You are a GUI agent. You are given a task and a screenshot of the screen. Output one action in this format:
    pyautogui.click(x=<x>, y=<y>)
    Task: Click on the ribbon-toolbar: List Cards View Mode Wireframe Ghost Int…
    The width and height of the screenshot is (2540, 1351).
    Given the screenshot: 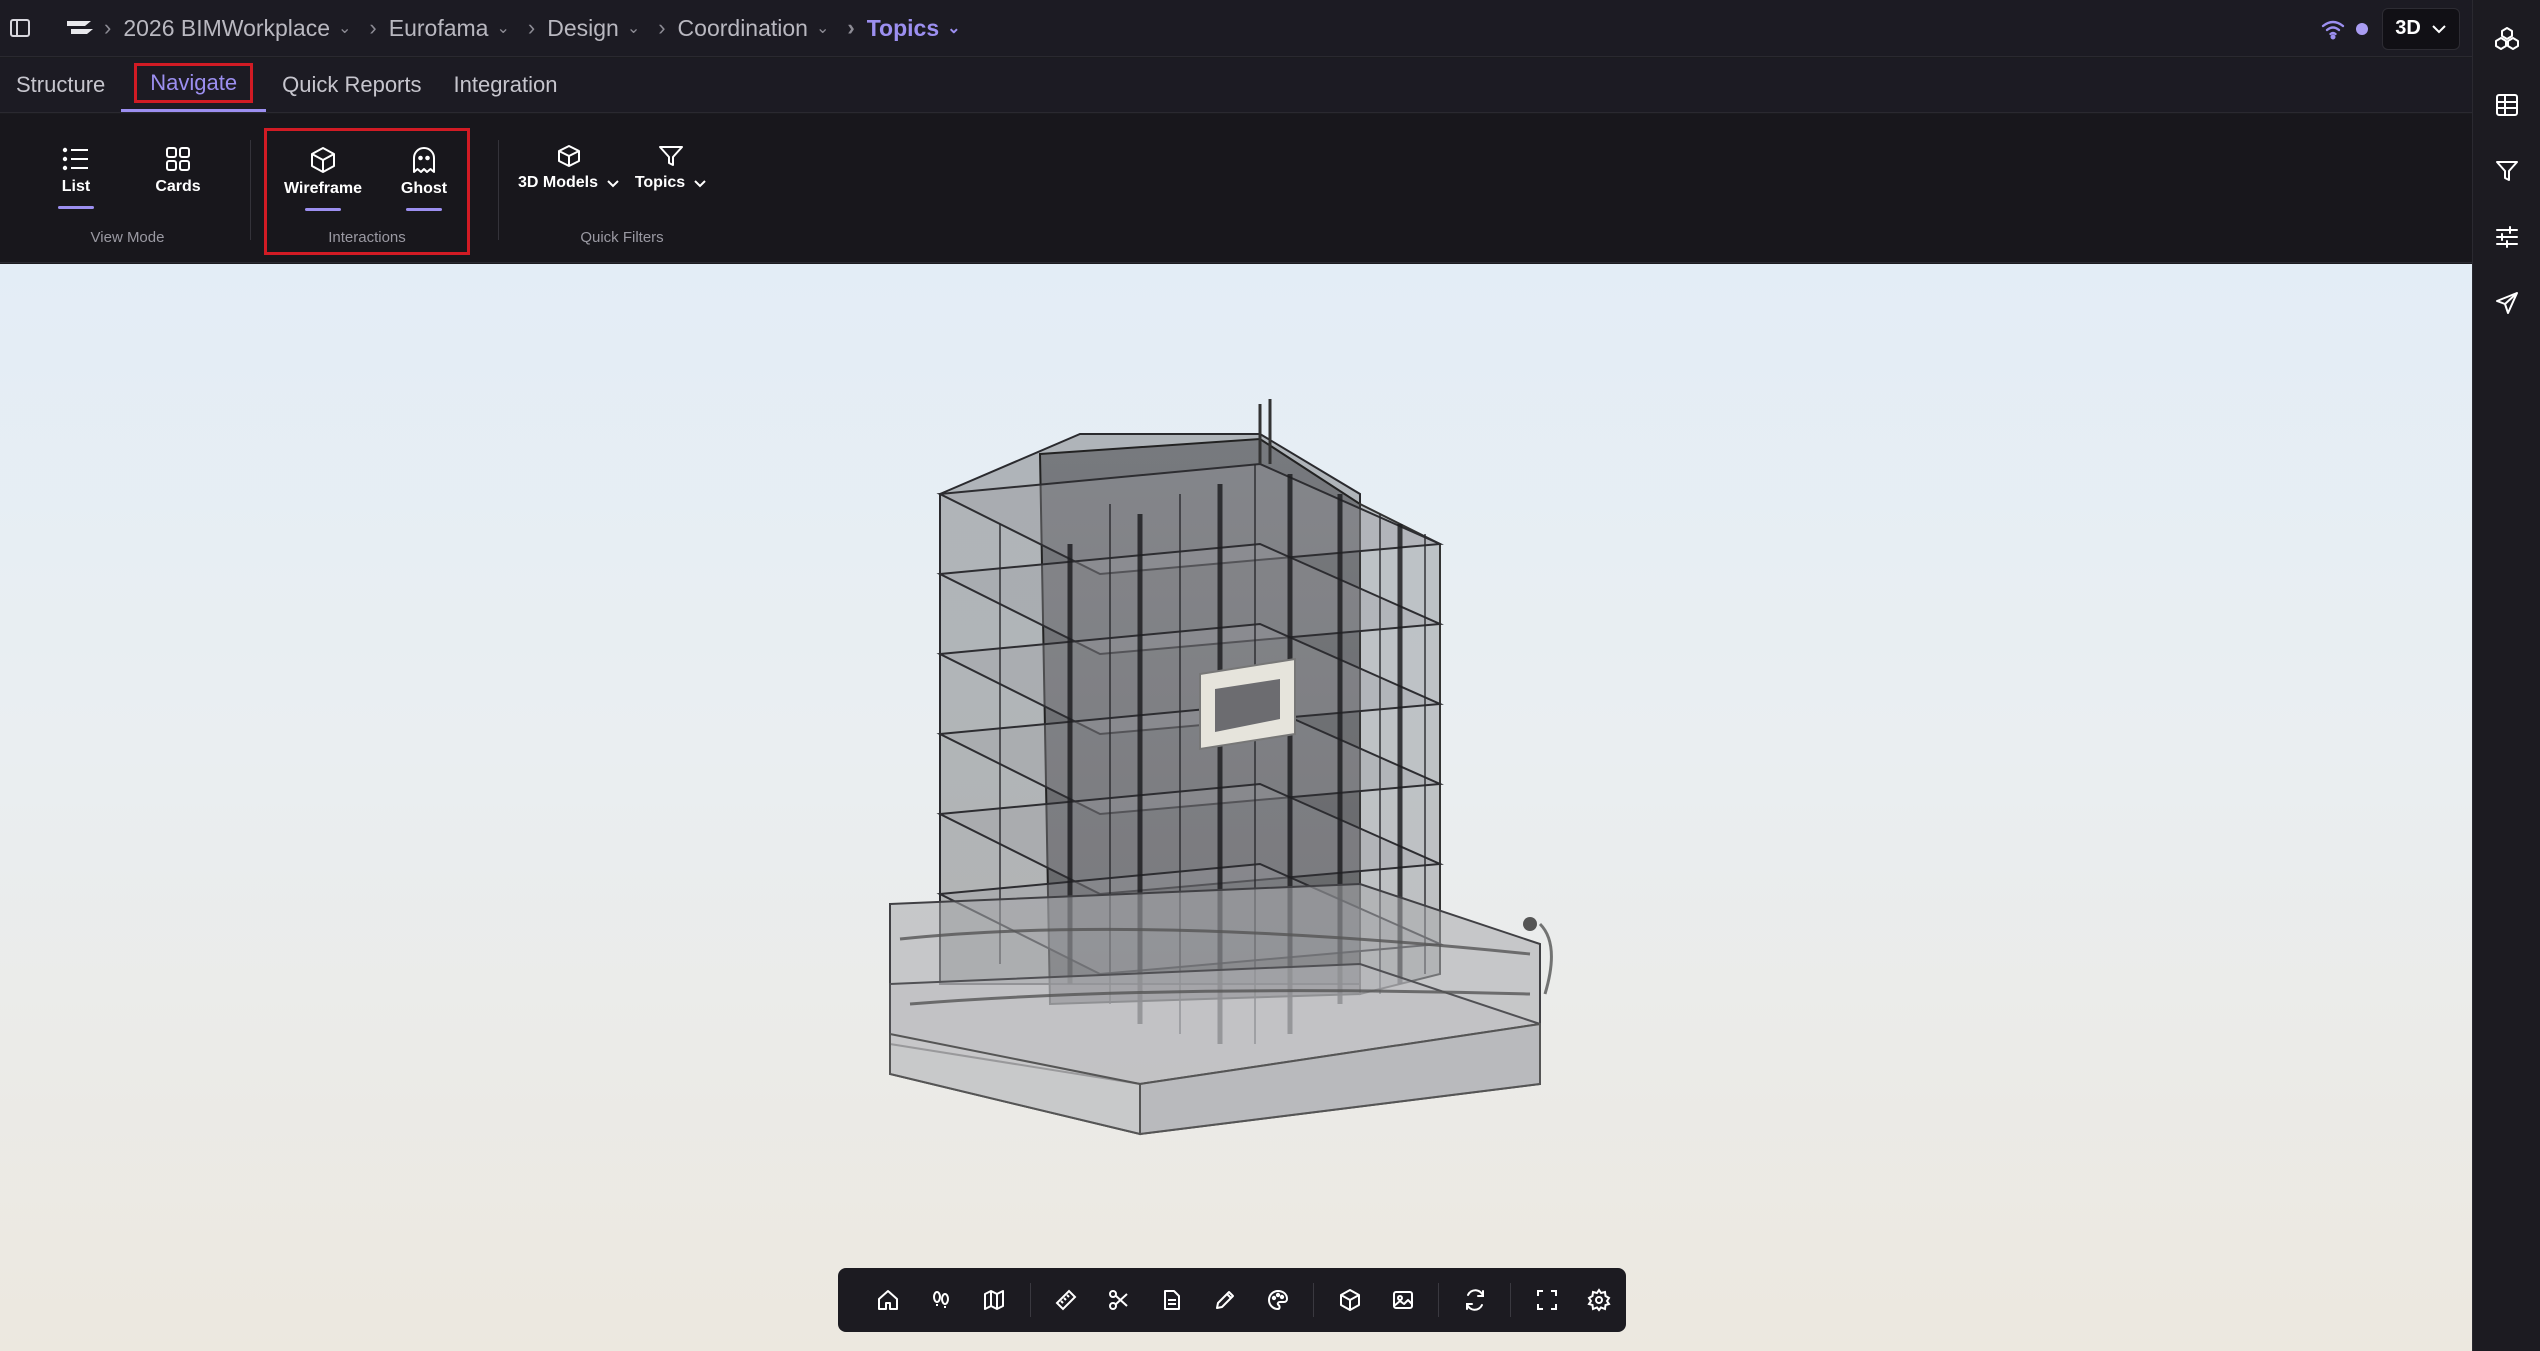 What is the action you would take?
    pyautogui.click(x=1236, y=188)
    